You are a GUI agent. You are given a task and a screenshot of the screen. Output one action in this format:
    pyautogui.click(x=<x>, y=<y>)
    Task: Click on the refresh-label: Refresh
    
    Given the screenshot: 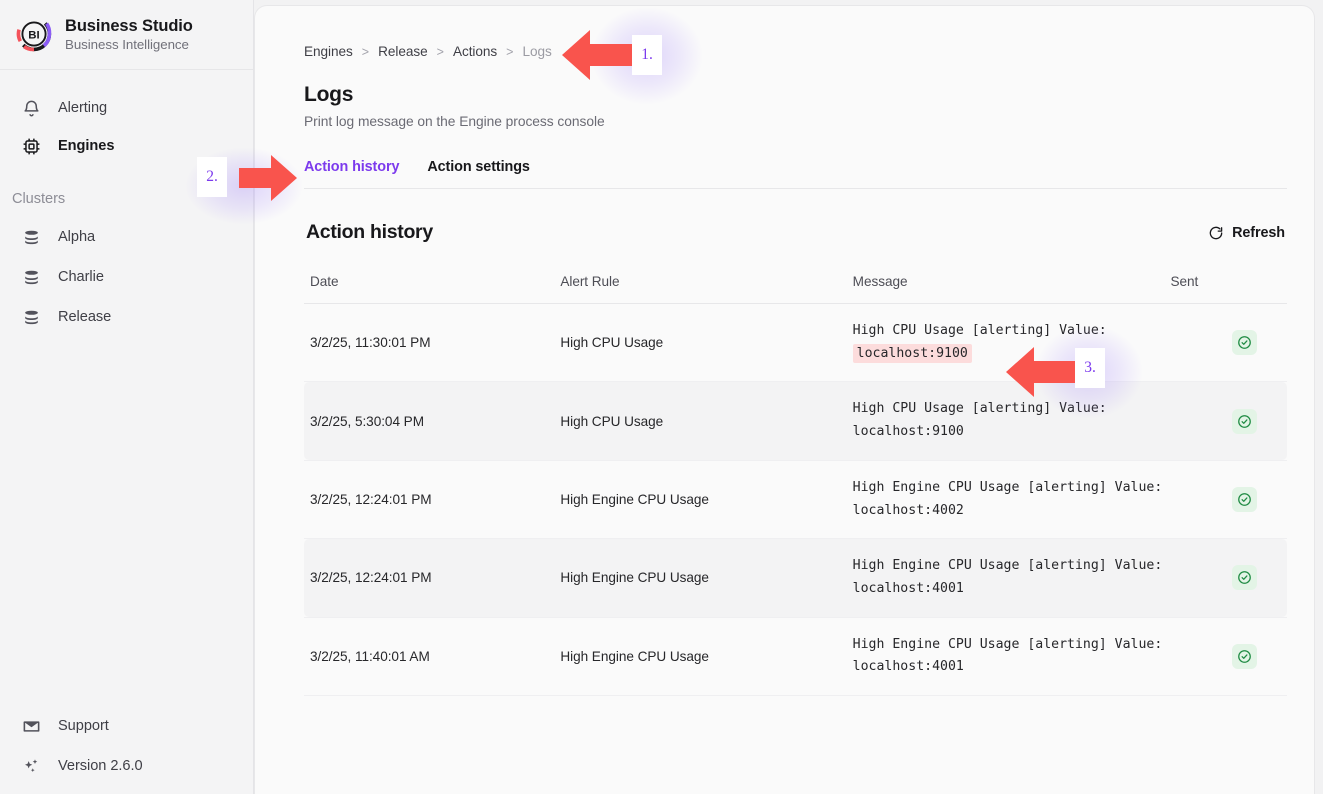 What is the action you would take?
    pyautogui.click(x=1258, y=232)
    